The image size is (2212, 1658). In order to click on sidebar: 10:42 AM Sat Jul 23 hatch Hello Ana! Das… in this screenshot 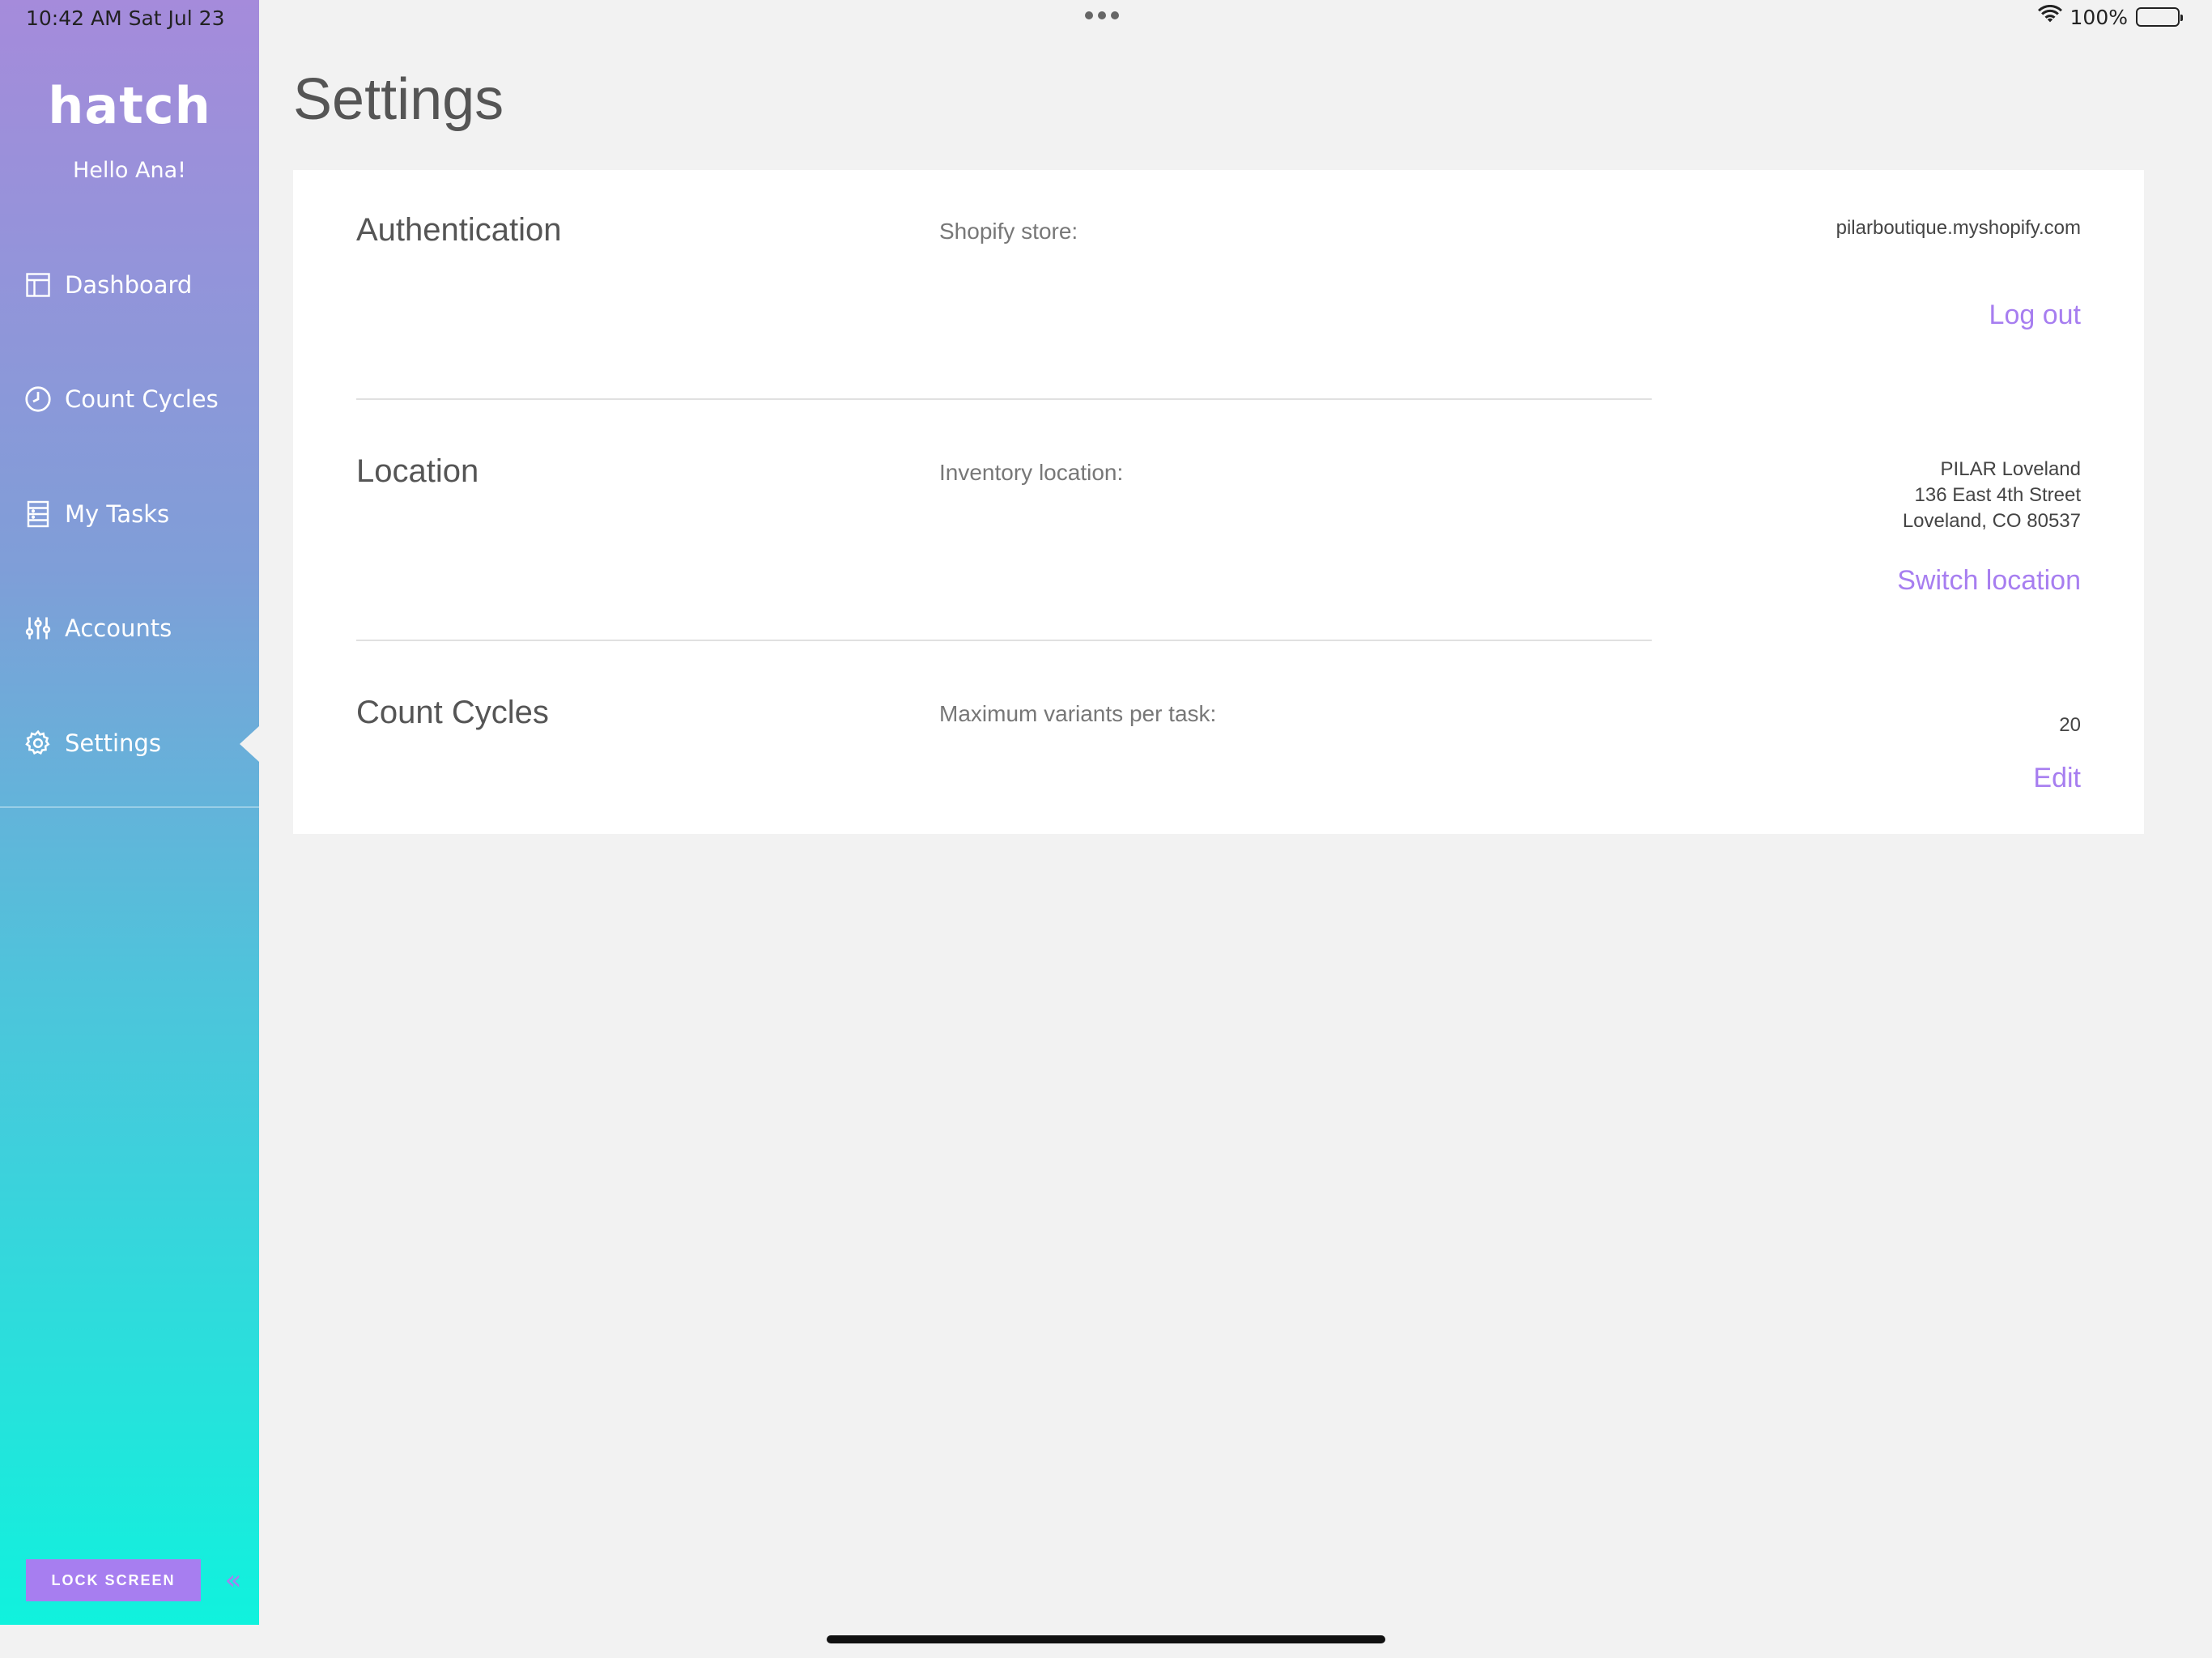, I will do `click(130, 812)`.